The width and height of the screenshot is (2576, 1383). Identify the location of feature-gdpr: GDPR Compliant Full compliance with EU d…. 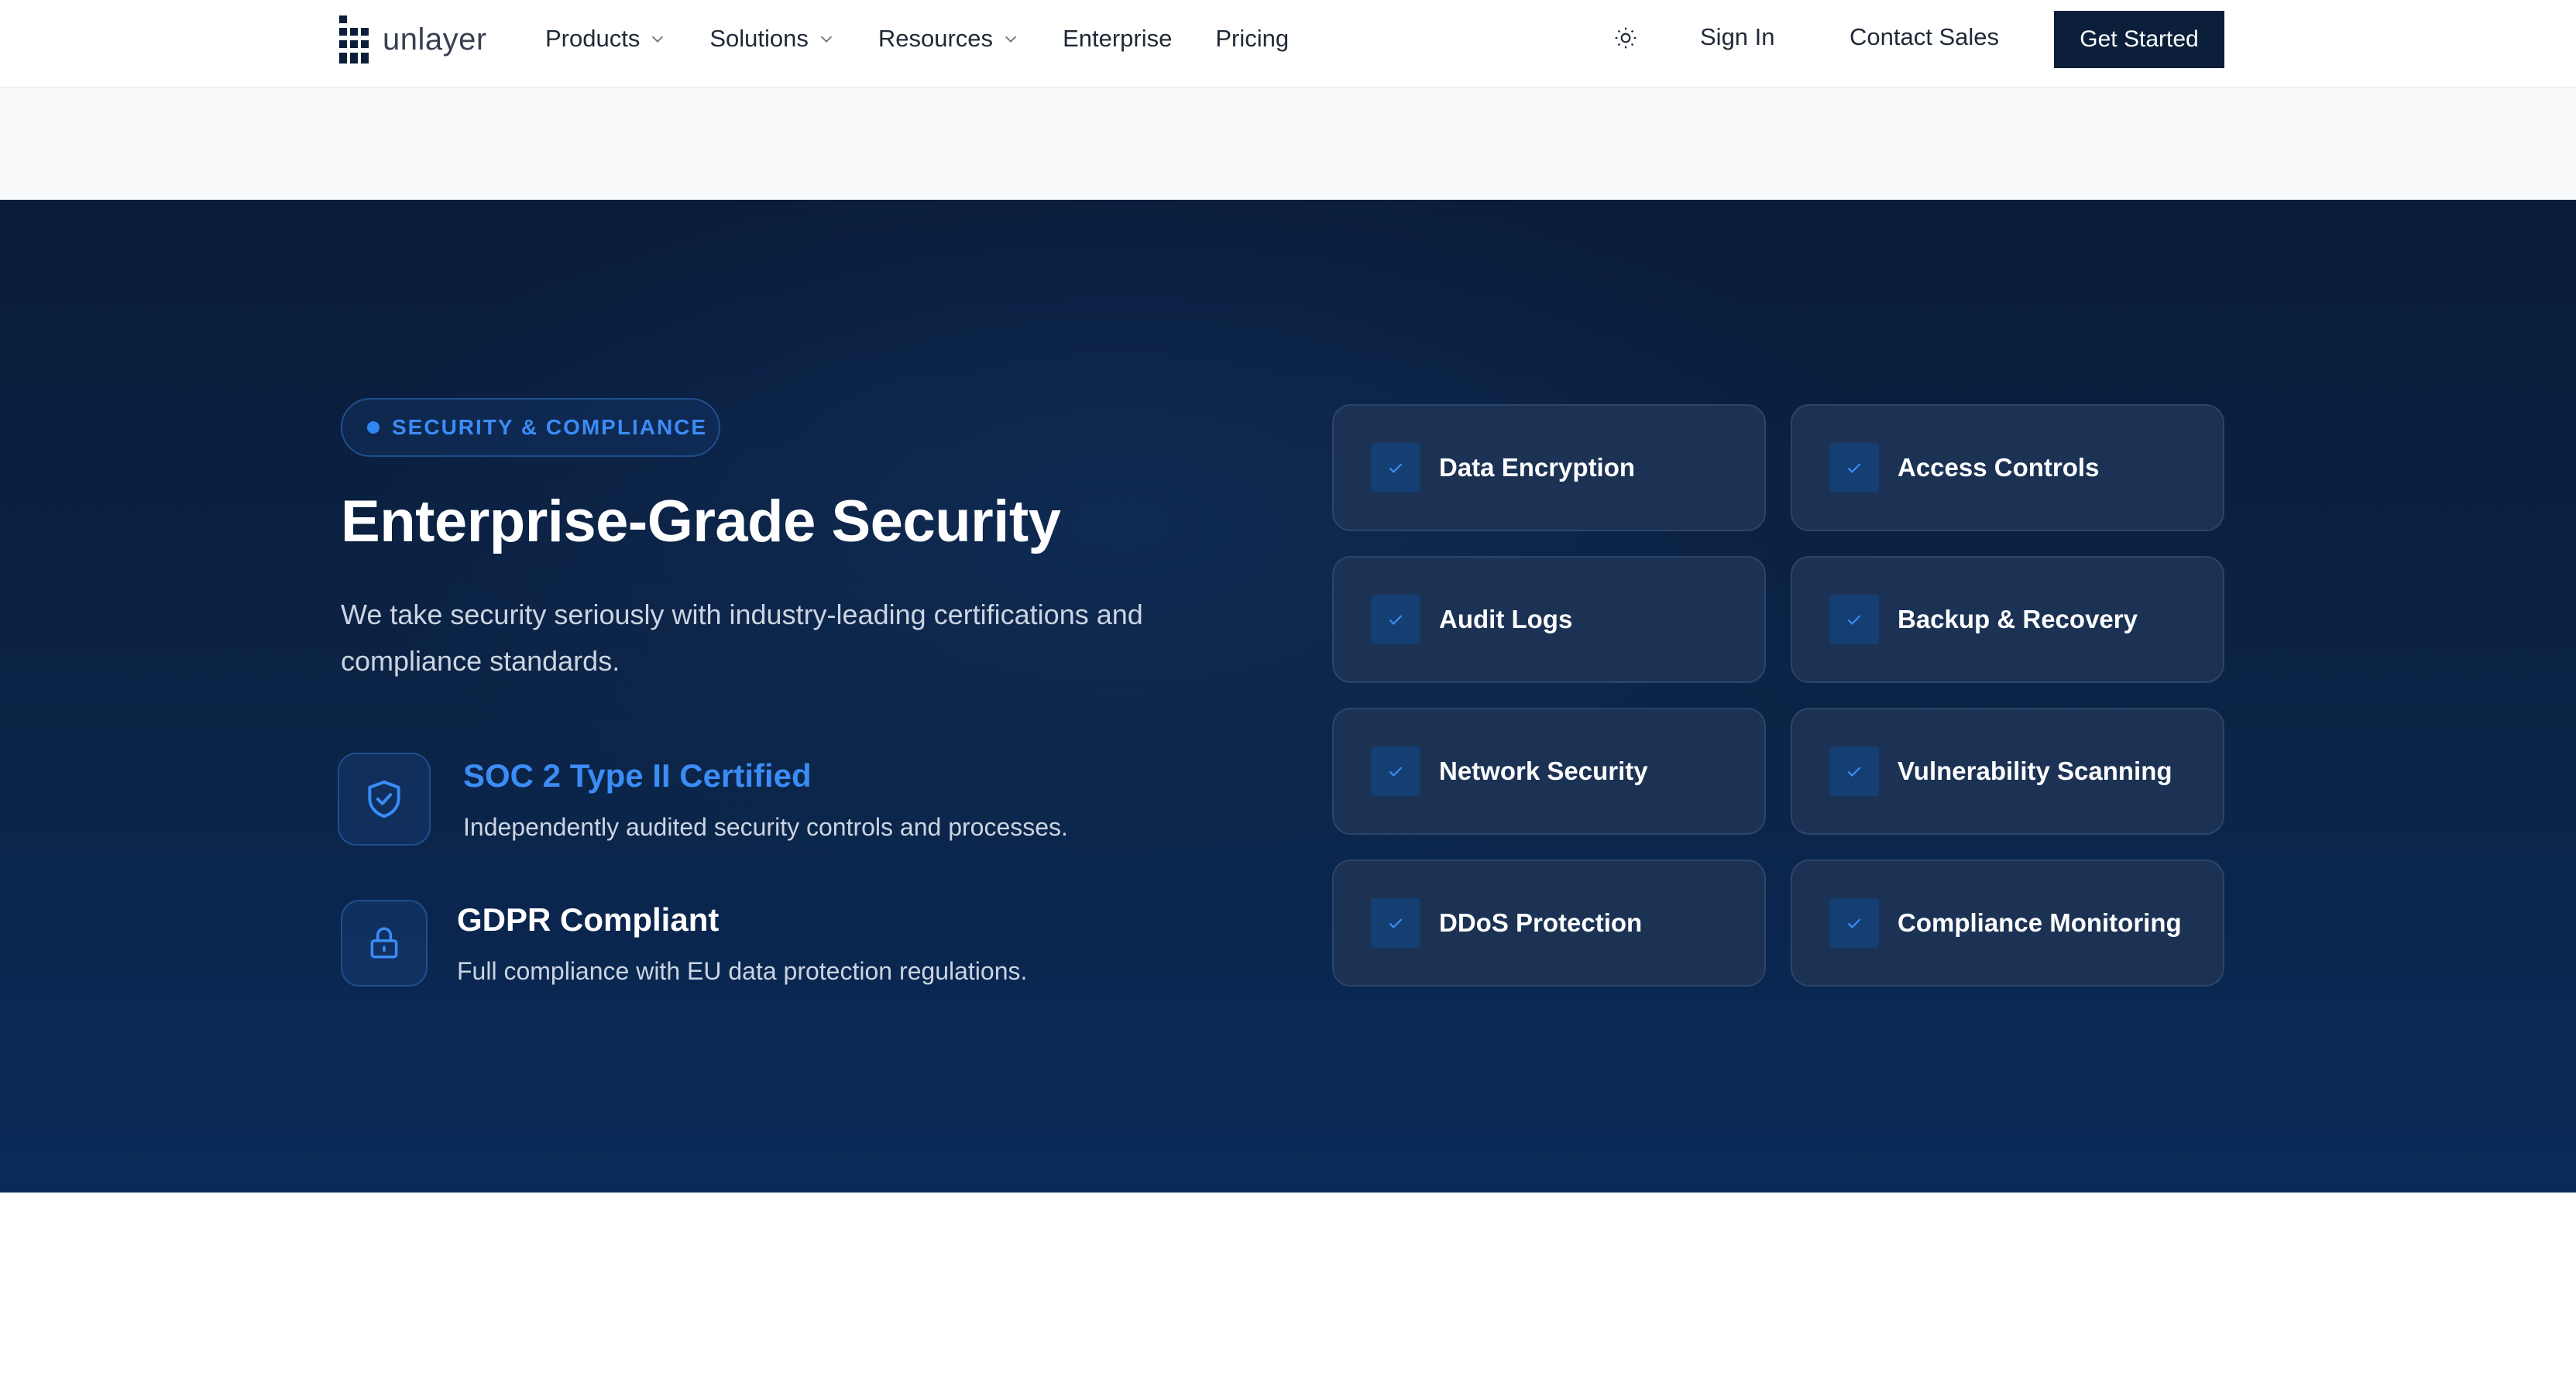
(682, 944).